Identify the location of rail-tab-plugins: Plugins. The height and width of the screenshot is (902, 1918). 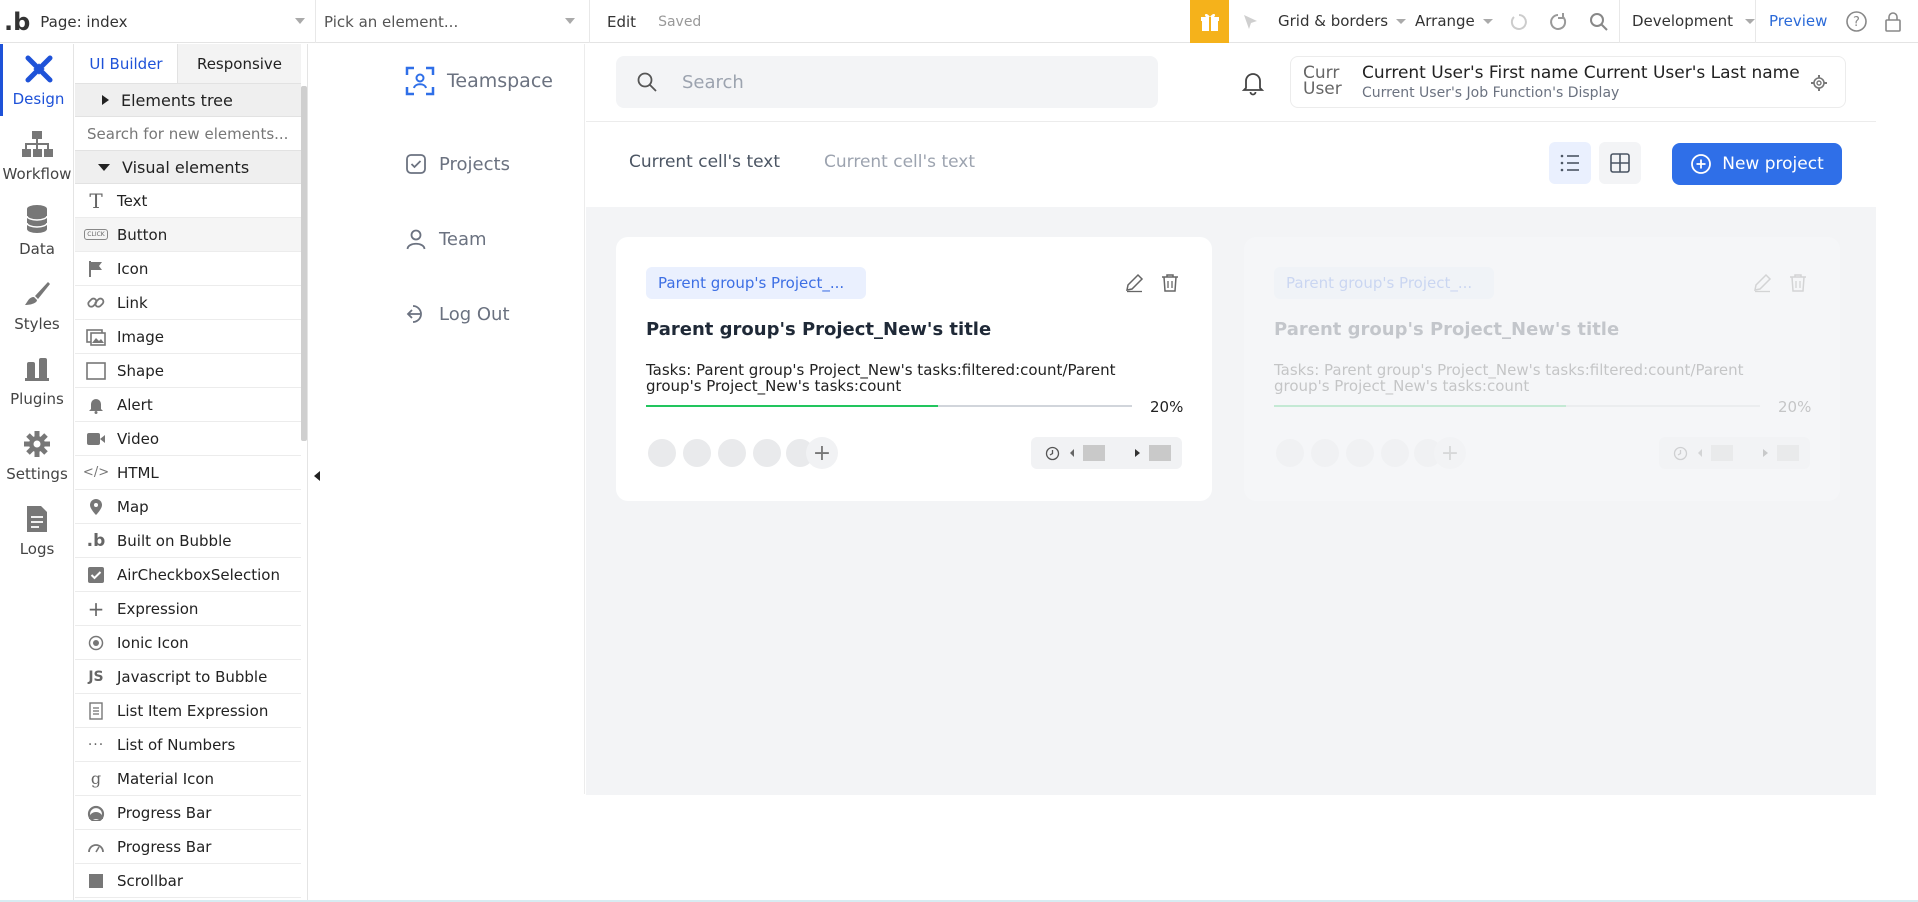
(37, 380).